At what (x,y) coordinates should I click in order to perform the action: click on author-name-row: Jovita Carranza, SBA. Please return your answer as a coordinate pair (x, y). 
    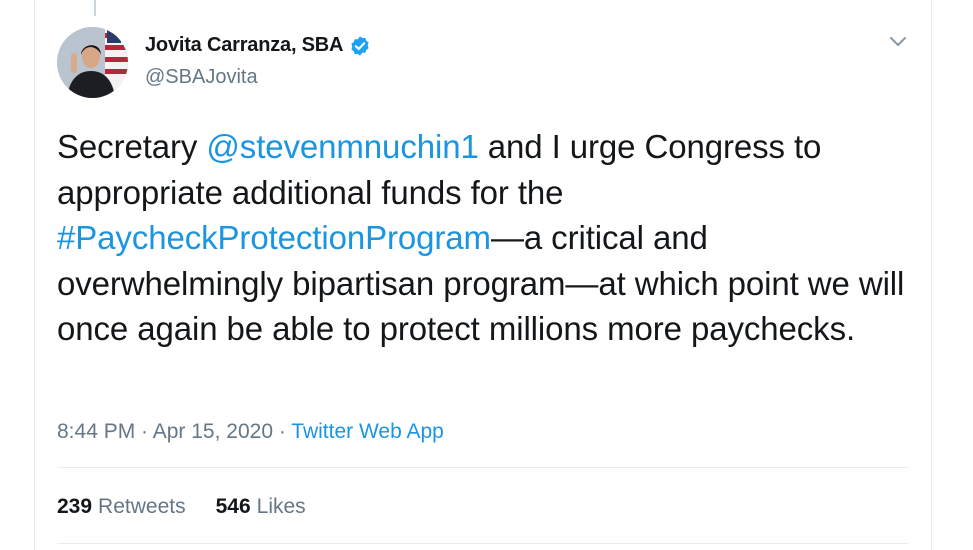
    Looking at the image, I should click on (258, 45).